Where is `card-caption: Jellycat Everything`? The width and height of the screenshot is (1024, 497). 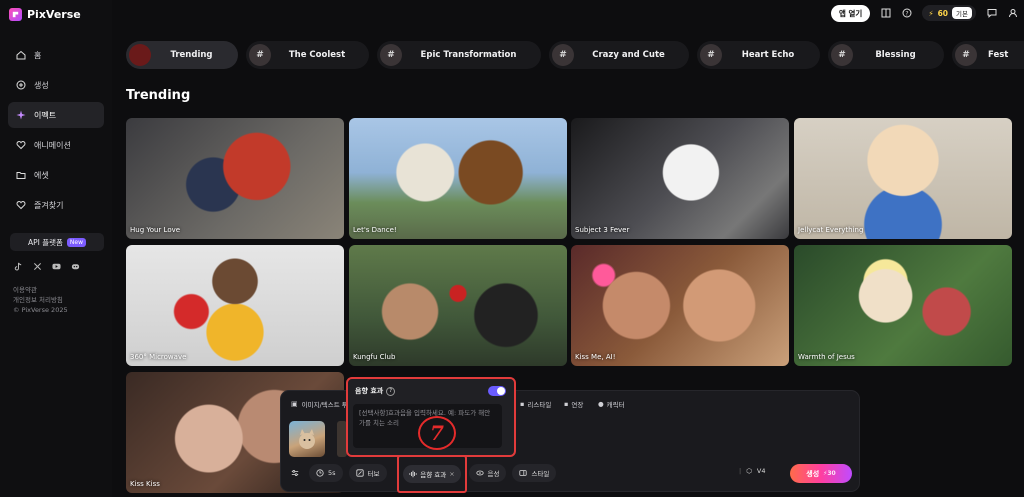 card-caption: Jellycat Everything is located at coordinates (831, 230).